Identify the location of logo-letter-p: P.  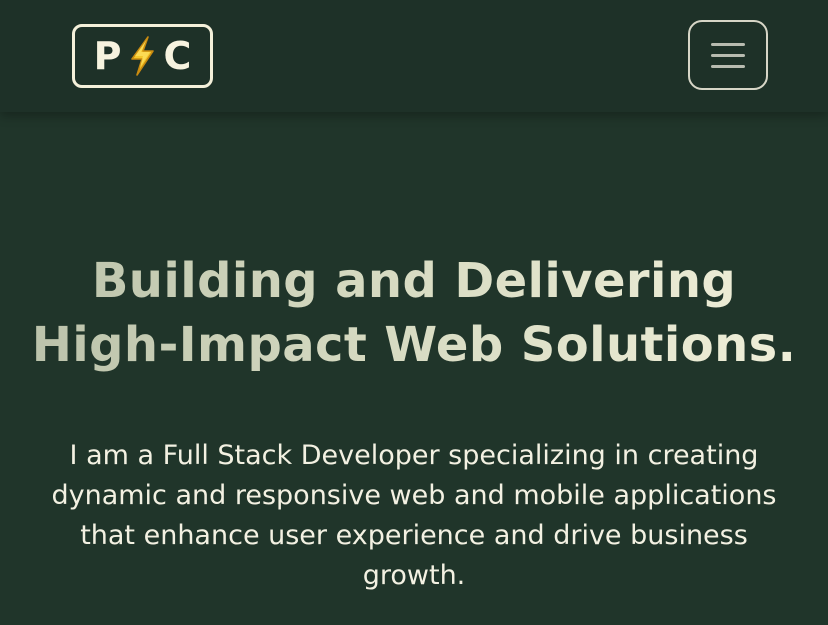
(107, 56).